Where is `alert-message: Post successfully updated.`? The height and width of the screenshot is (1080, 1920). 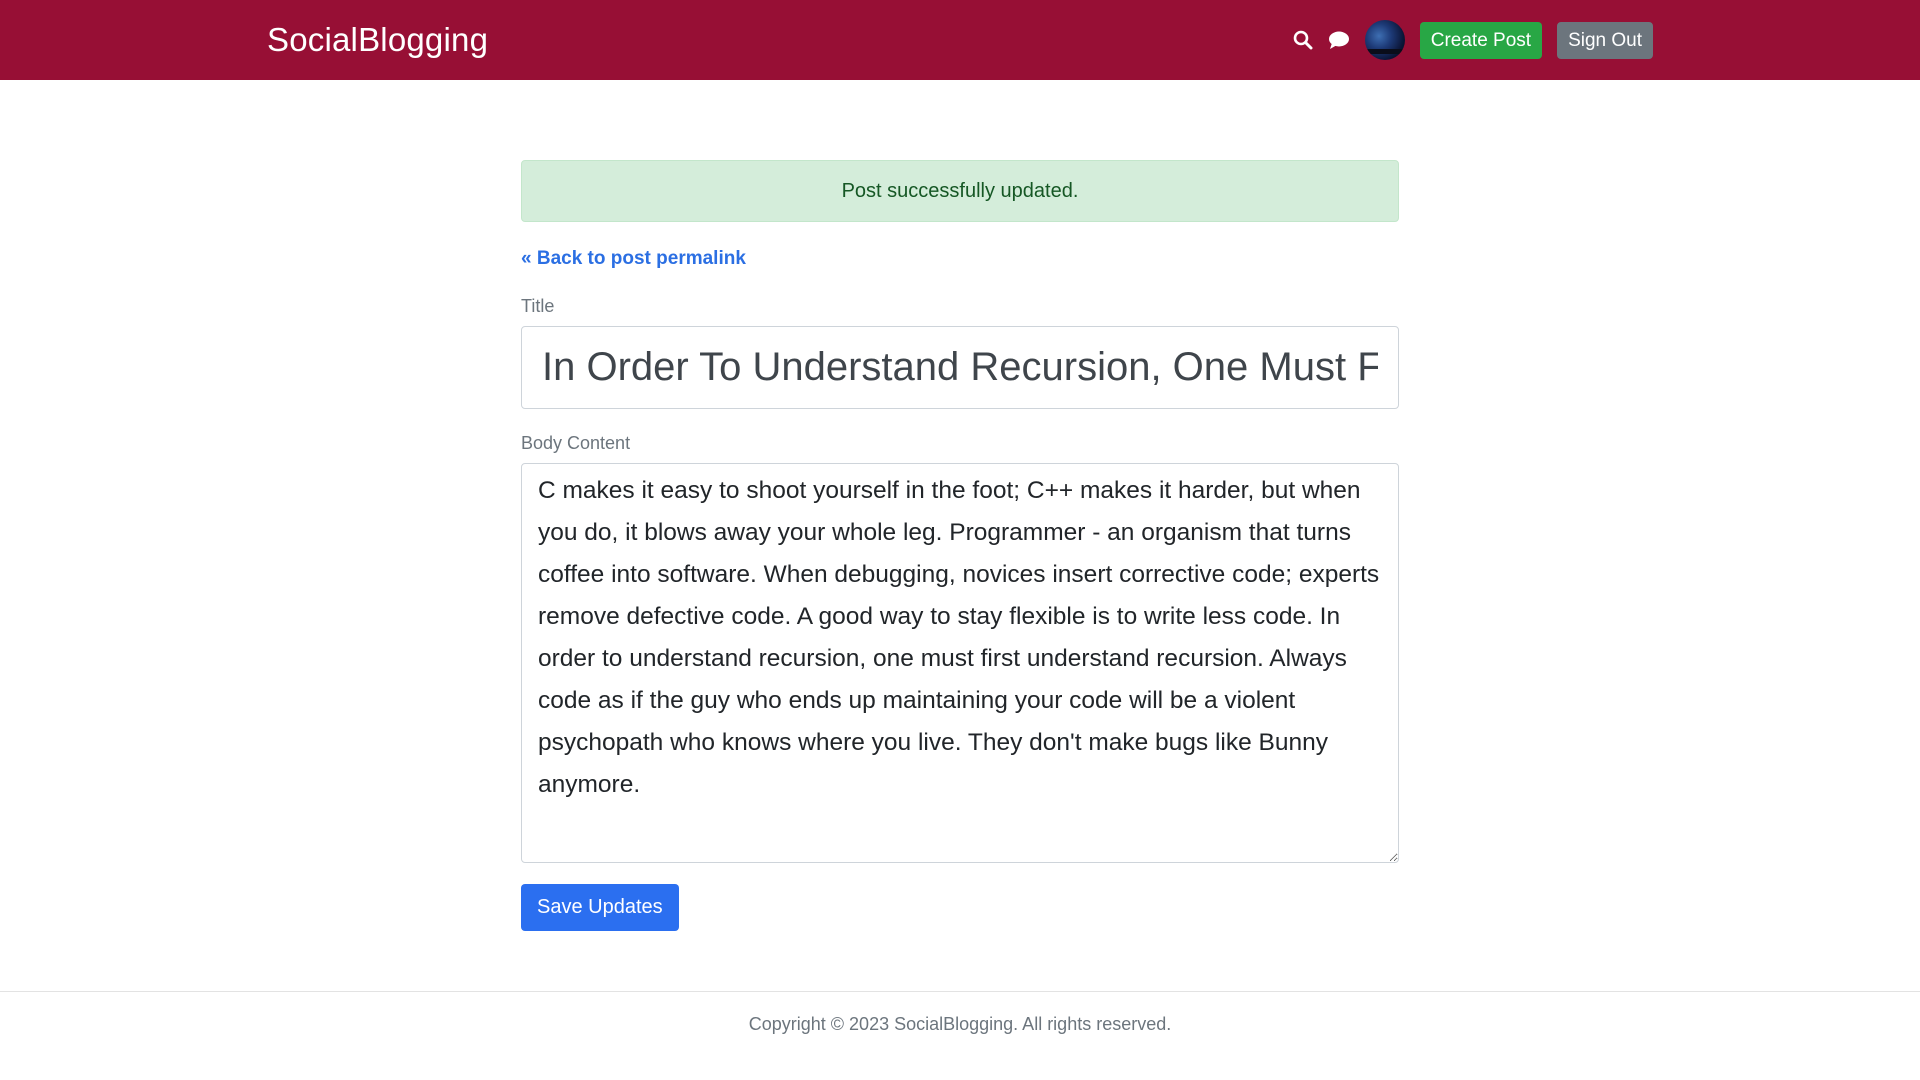 alert-message: Post successfully updated. is located at coordinates (960, 190).